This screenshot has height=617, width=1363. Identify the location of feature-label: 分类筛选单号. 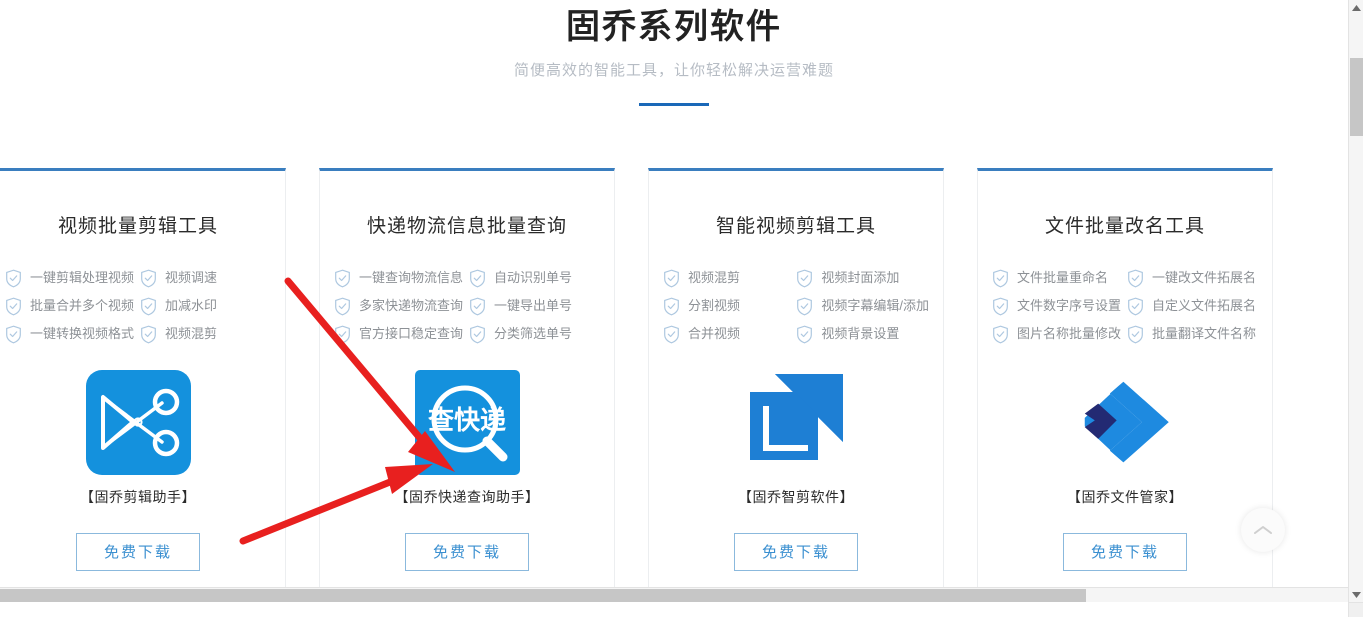
(533, 333).